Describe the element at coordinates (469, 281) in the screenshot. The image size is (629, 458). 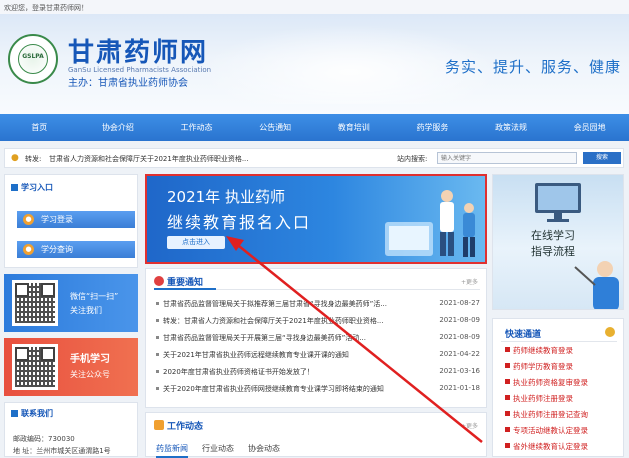
I see `notices-more-link: +更多` at that location.